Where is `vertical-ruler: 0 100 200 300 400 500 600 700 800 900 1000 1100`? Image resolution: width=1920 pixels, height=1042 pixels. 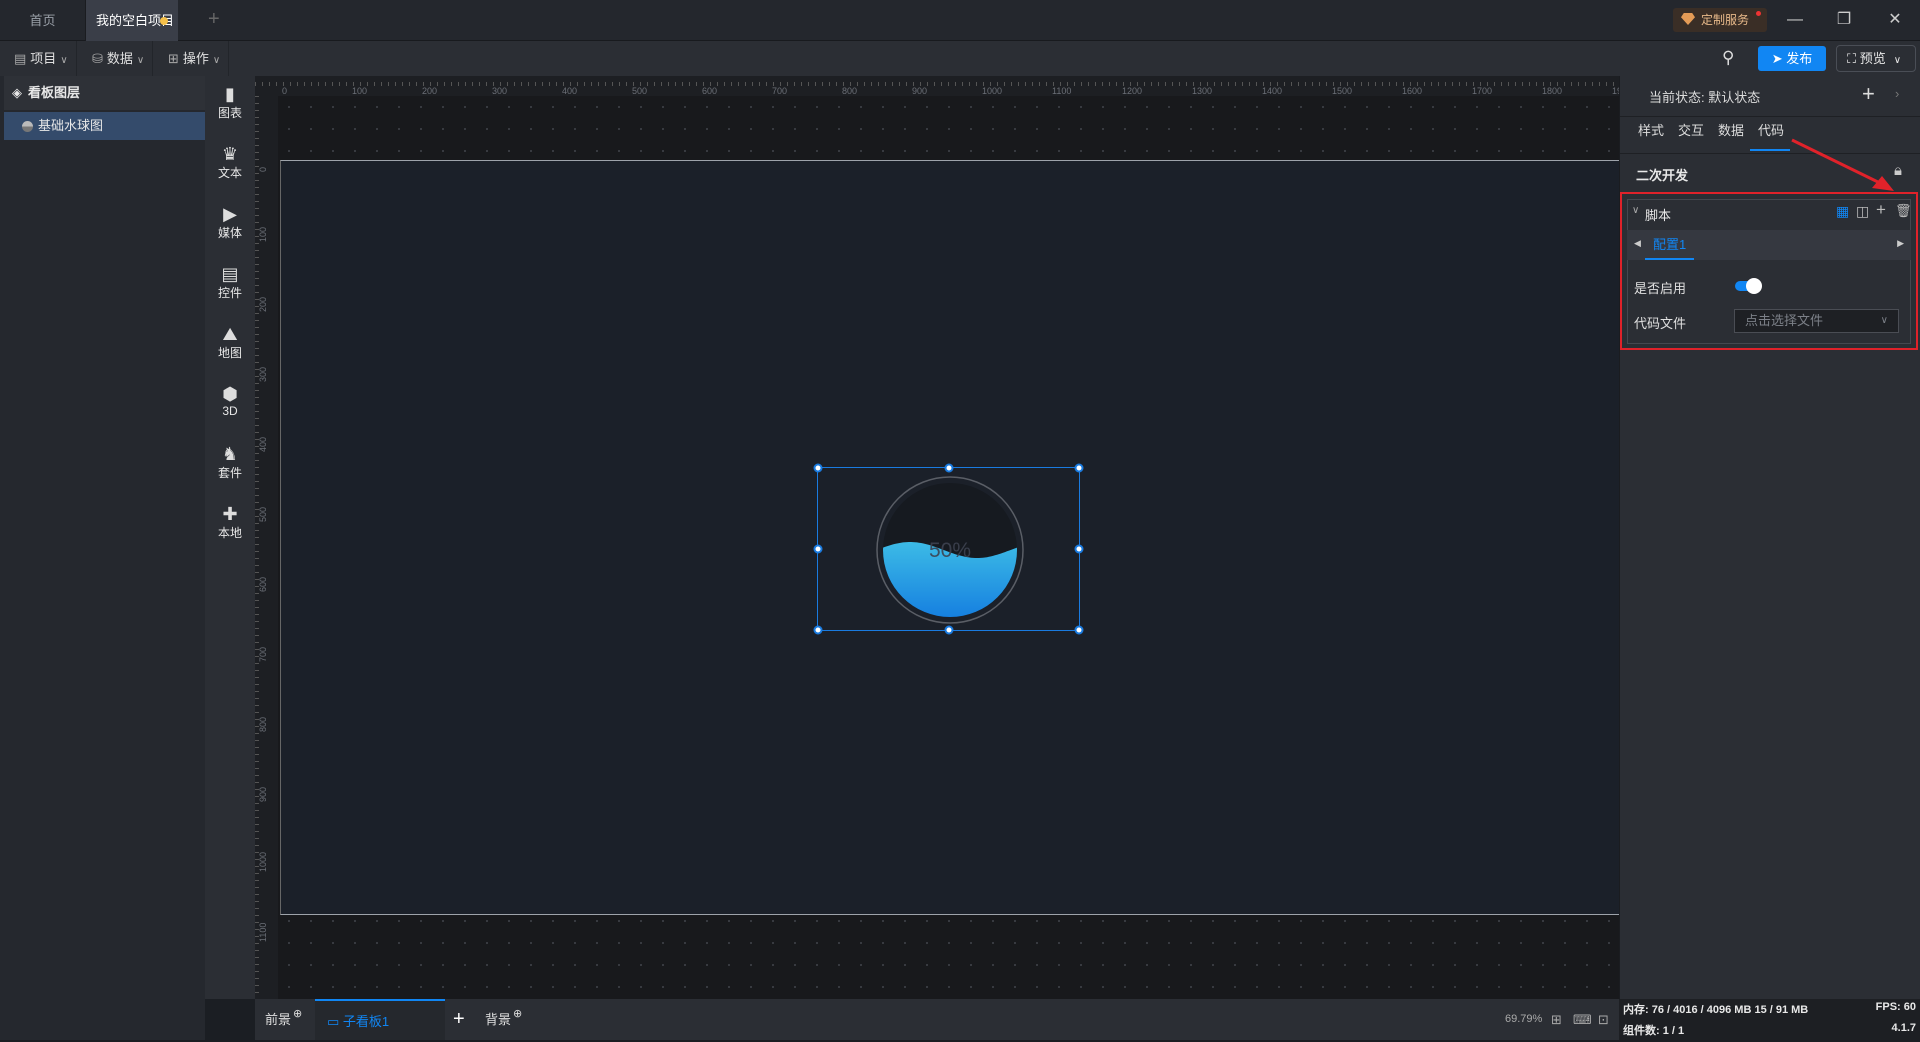
vertical-ruler: 0 100 200 300 400 500 600 700 800 900 1000 1100 is located at coordinates (266, 547).